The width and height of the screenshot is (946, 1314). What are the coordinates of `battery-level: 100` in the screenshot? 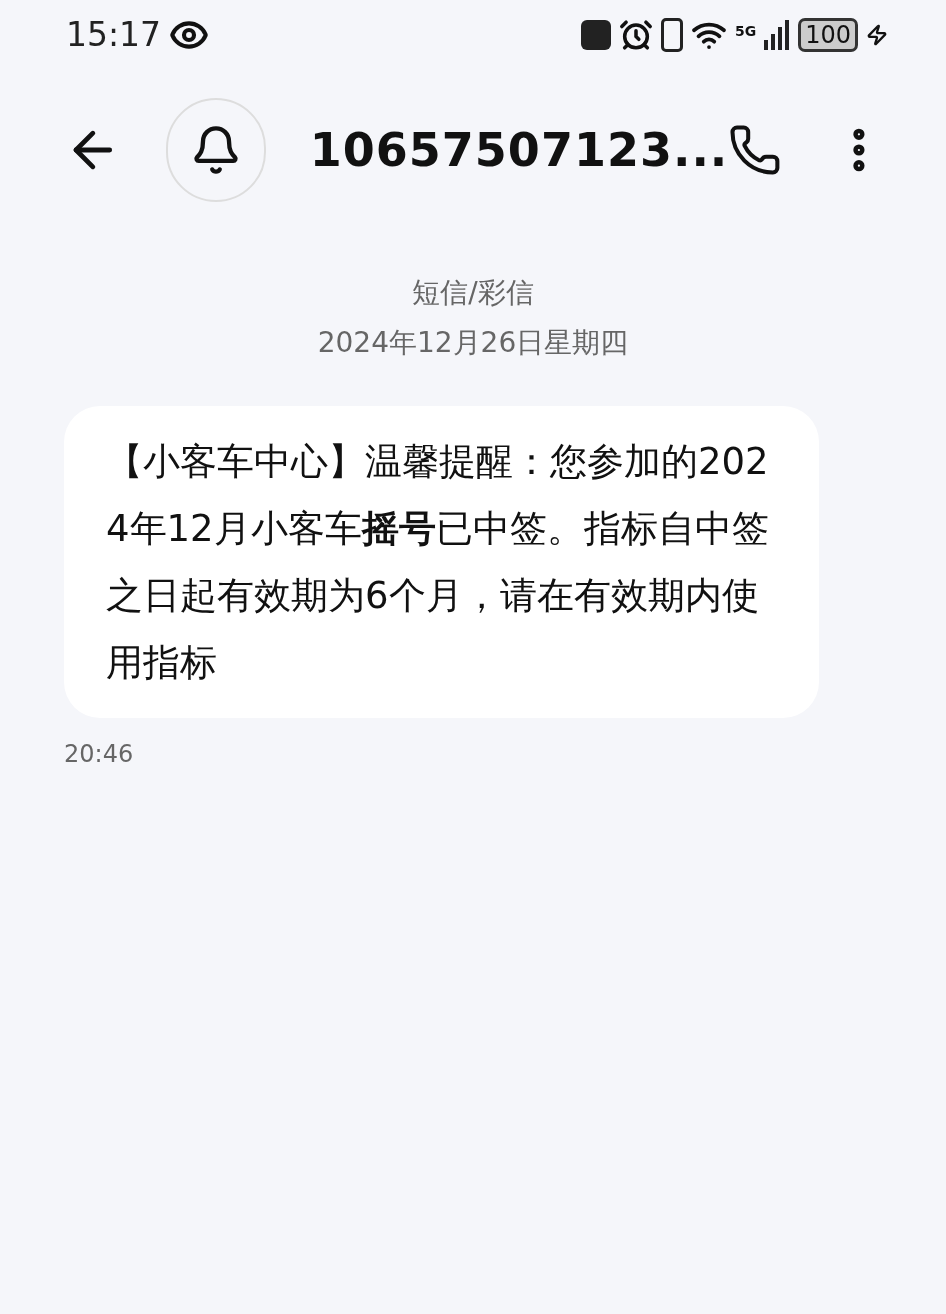 It's located at (828, 35).